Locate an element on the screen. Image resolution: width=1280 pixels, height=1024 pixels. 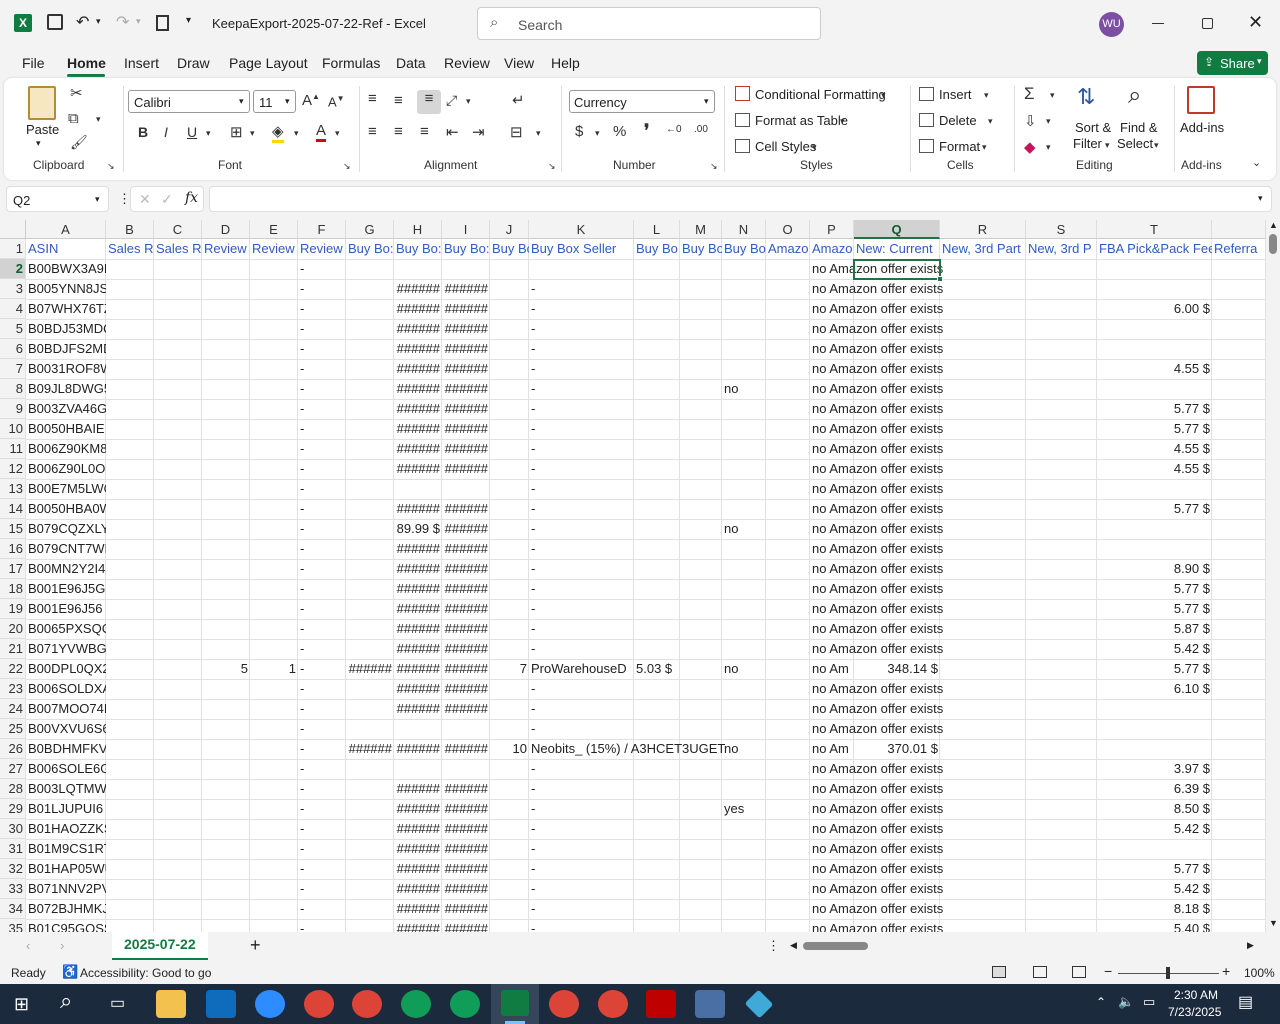
sheet-tab-active: 2025-07-22 is located at coordinates (160, 946).